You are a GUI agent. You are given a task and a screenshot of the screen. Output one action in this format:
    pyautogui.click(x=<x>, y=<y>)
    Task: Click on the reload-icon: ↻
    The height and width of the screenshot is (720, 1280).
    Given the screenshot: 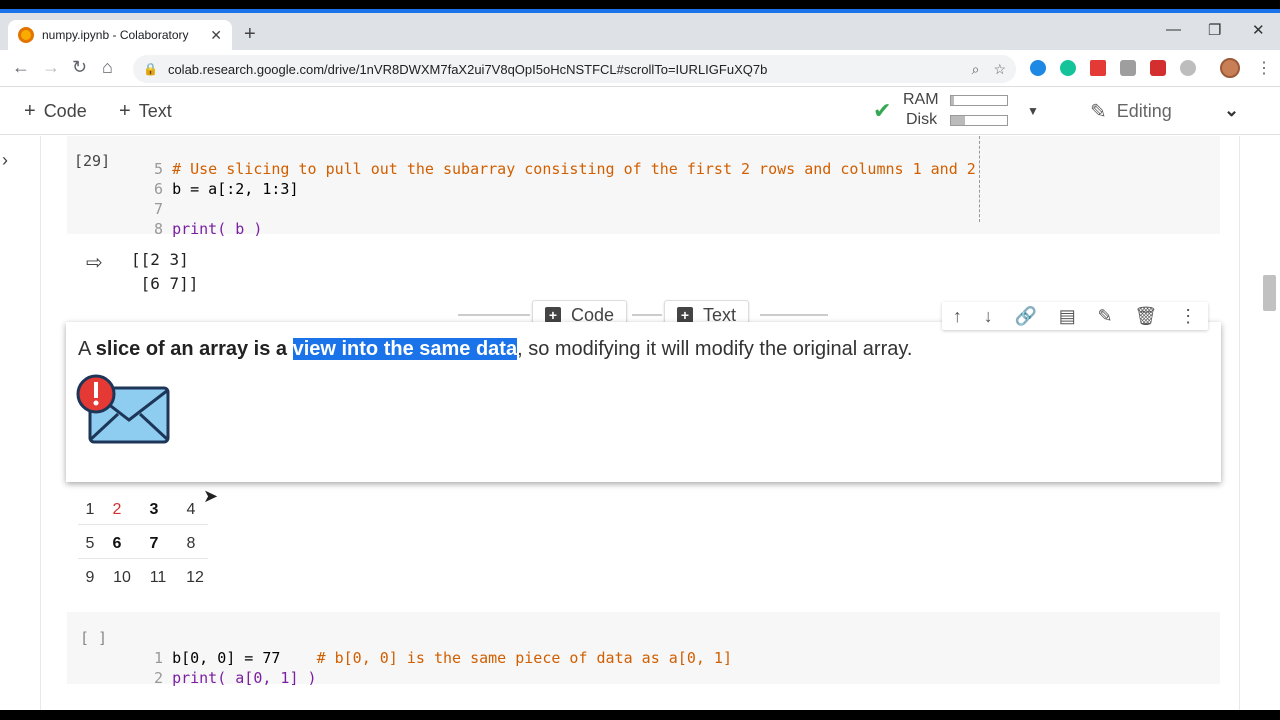 What is the action you would take?
    pyautogui.click(x=79, y=67)
    